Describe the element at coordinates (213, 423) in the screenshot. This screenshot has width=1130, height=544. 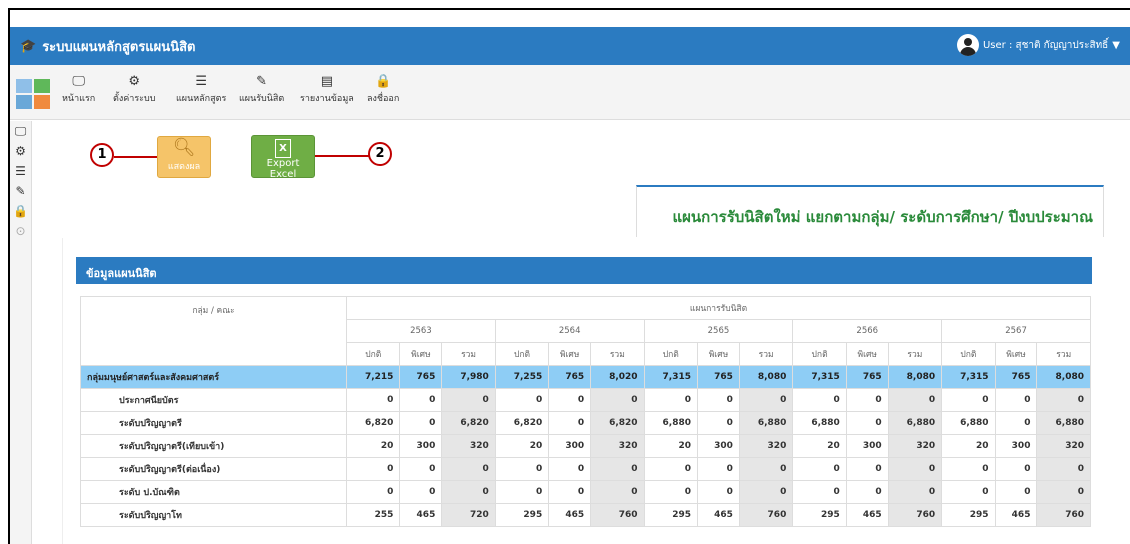
I see `row-label: ระดับปริญญาตรี` at that location.